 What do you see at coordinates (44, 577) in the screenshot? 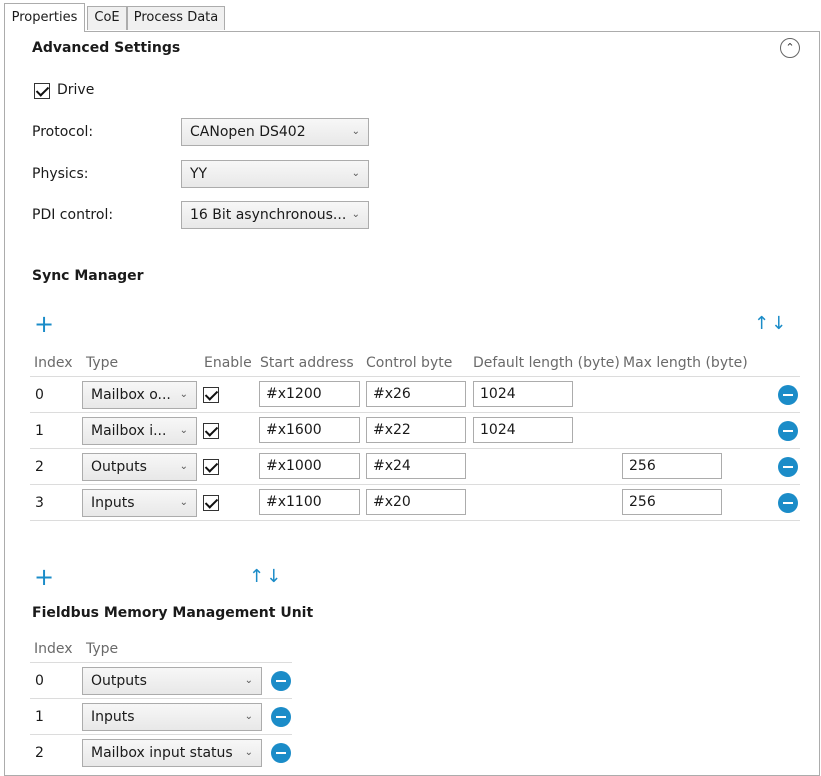
I see `add-fmmu-icon: +` at bounding box center [44, 577].